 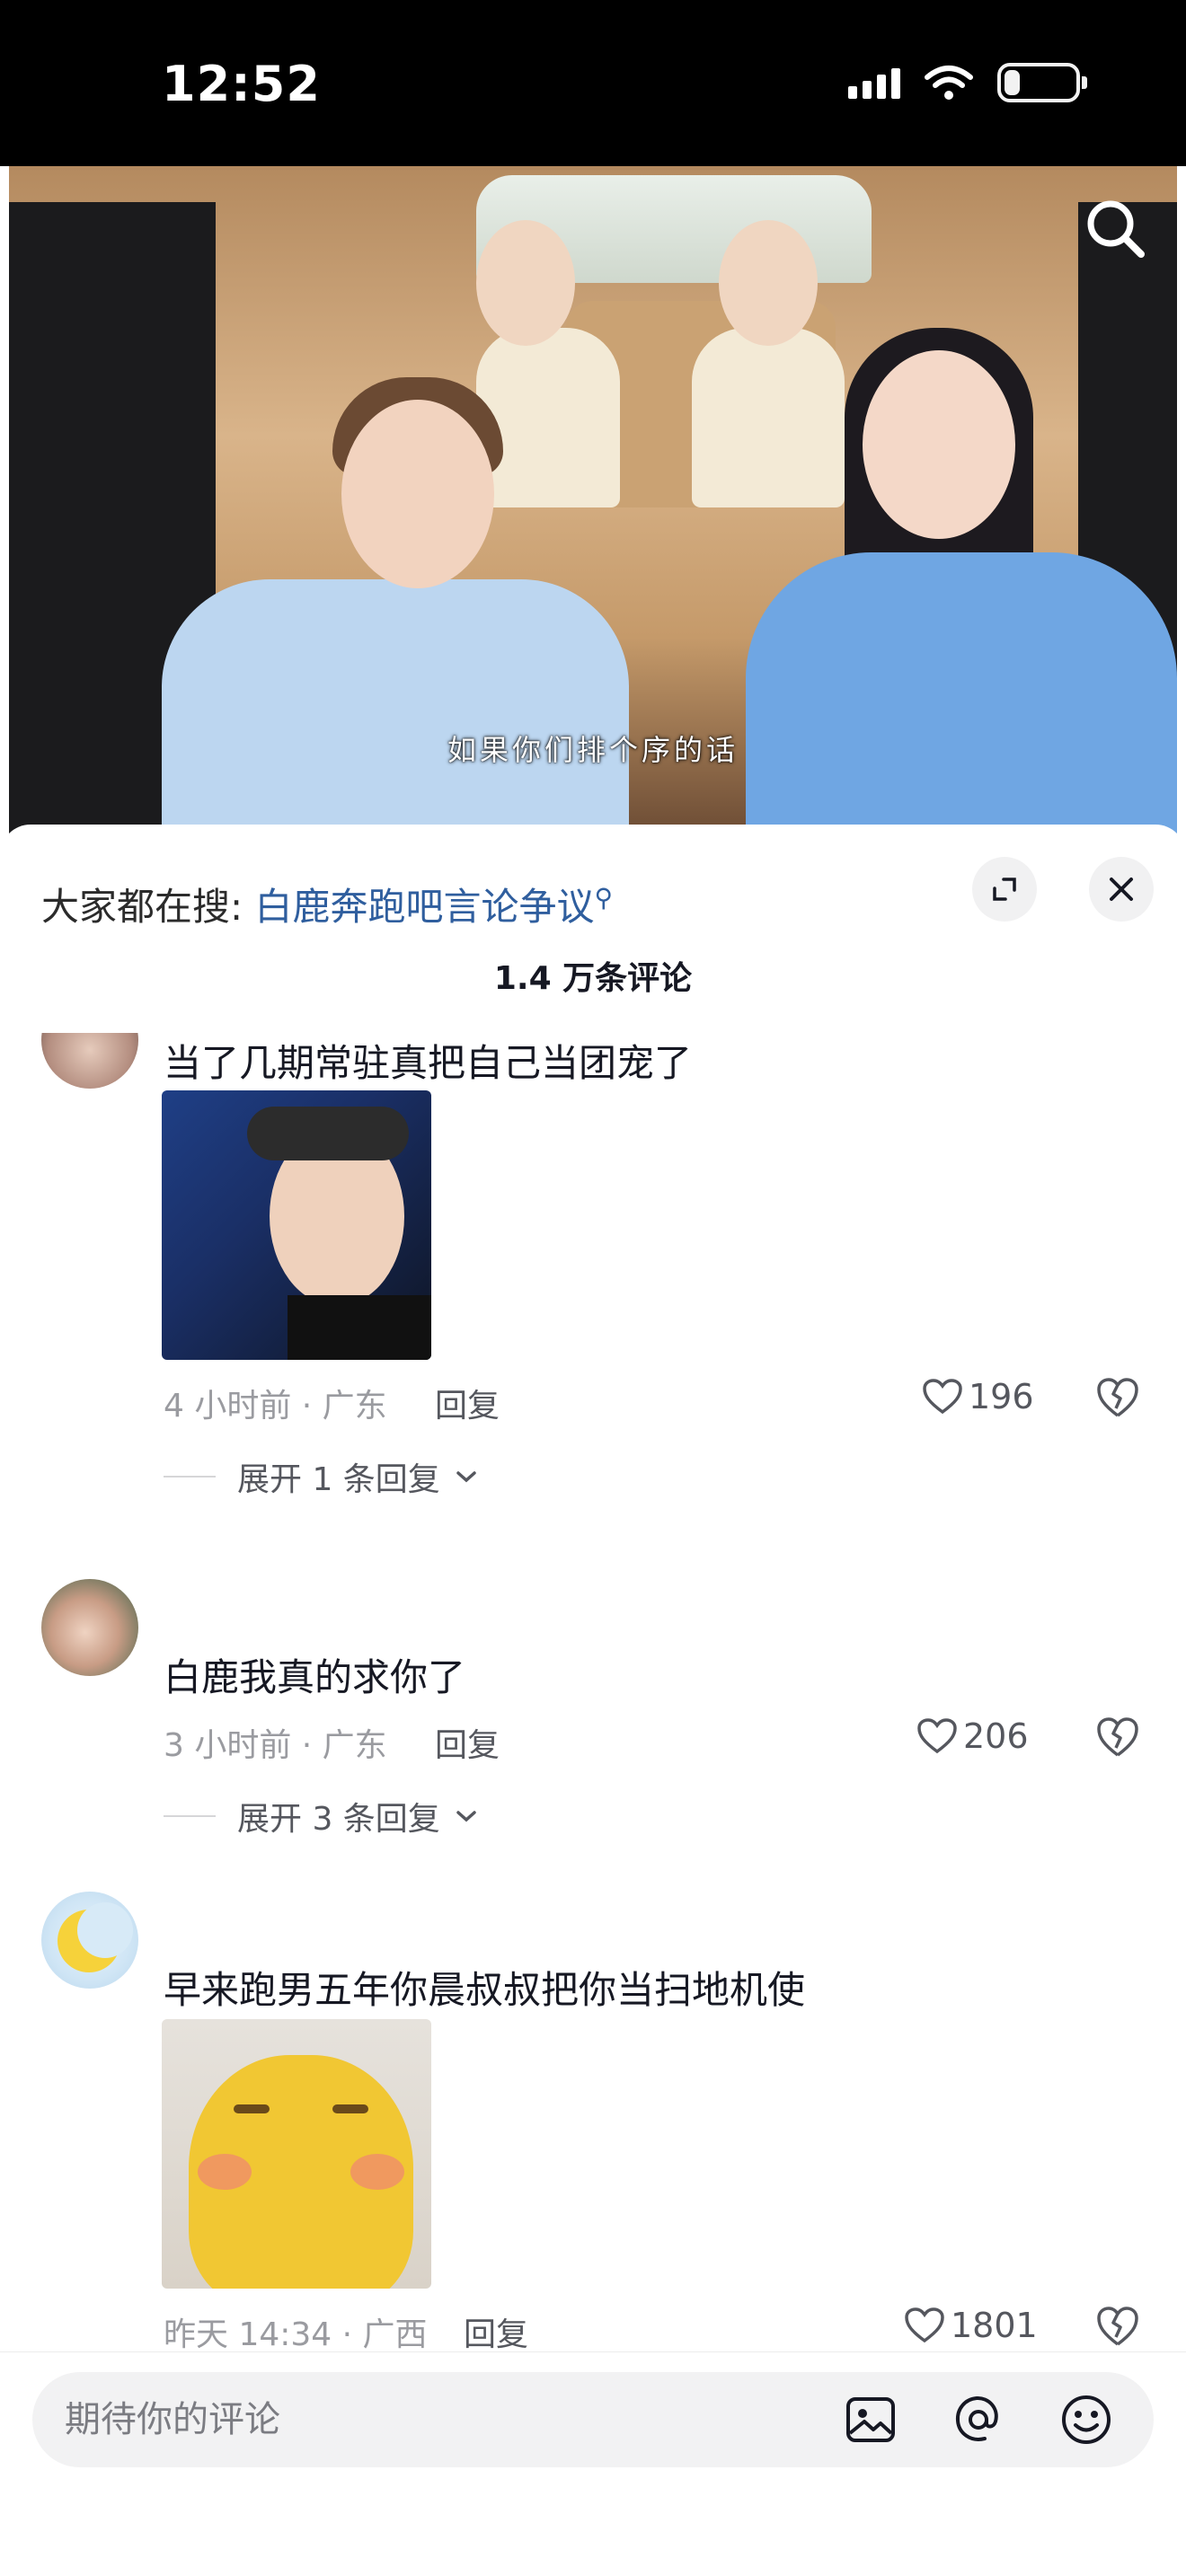 What do you see at coordinates (395, 709) in the screenshot?
I see `video-person-front-left-body` at bounding box center [395, 709].